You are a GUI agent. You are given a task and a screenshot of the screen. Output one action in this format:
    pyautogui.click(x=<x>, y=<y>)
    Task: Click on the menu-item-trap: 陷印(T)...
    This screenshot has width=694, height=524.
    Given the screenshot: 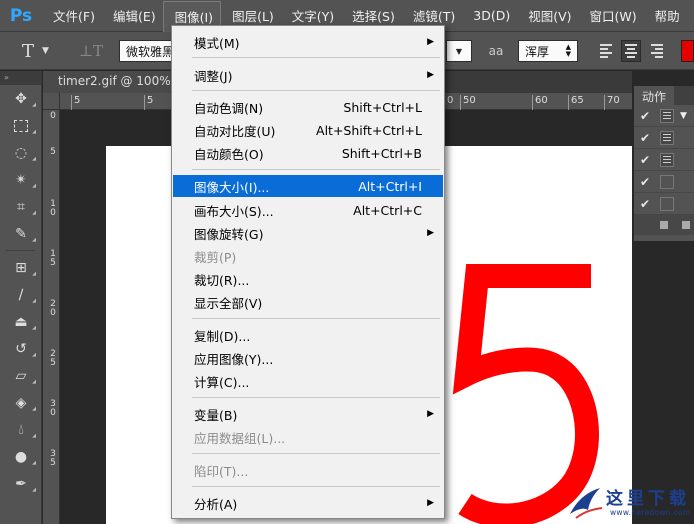 What is the action you would take?
    pyautogui.click(x=308, y=470)
    